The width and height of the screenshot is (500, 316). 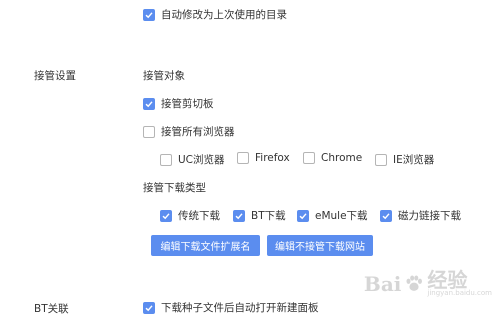 I want to click on auto-modify-dir-checkbox, so click(x=149, y=14).